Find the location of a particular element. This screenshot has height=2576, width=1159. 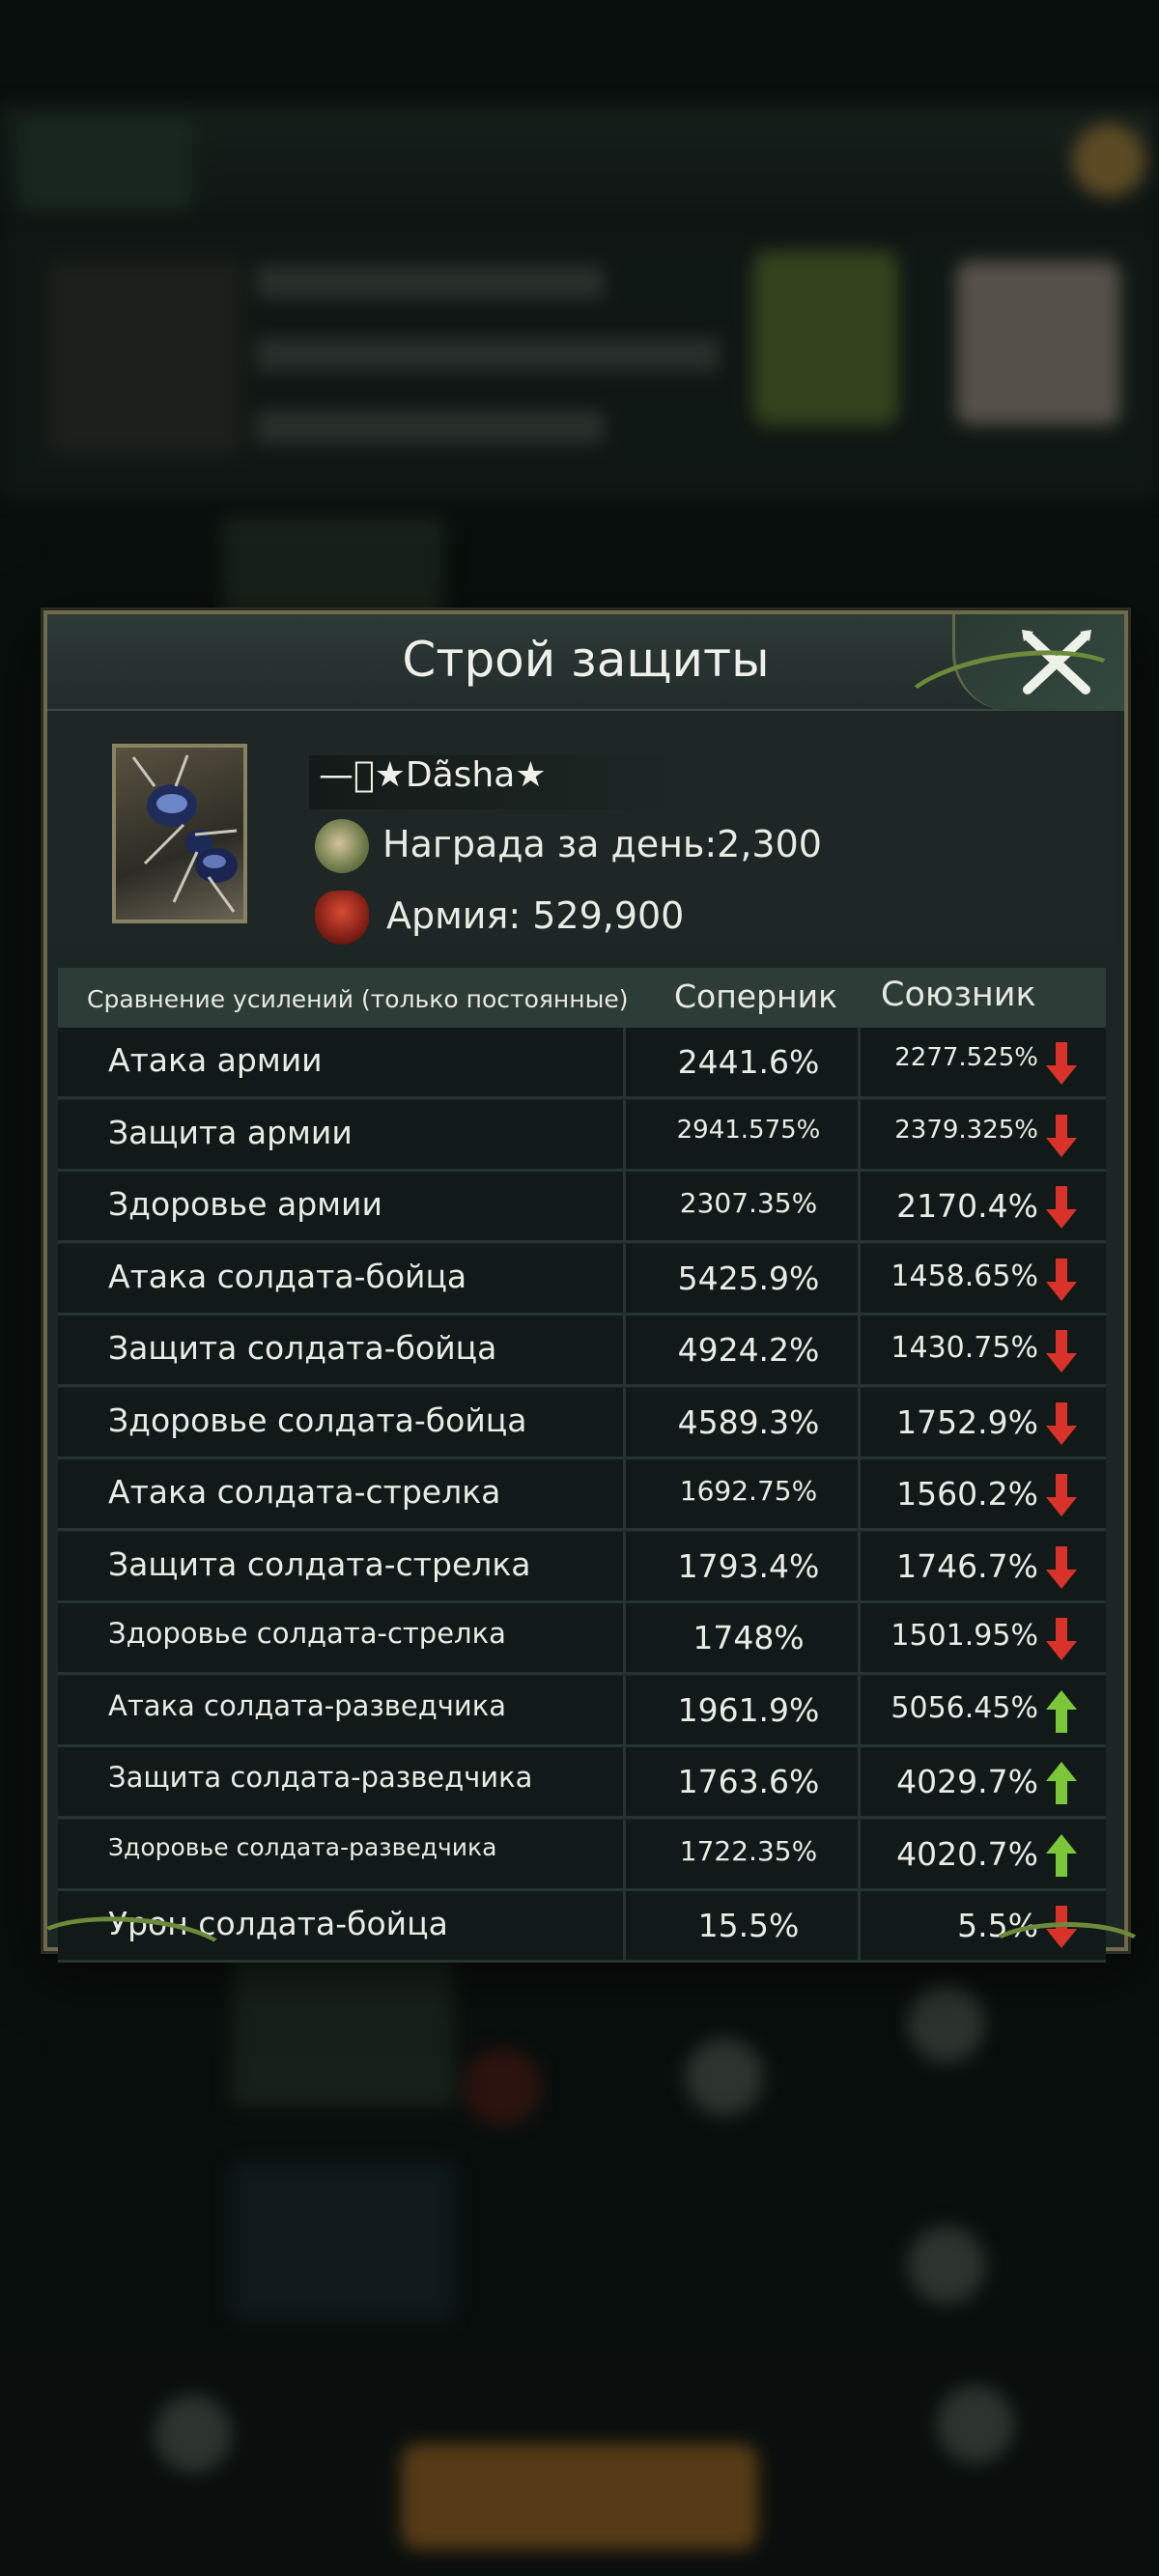

row-label: Здоровье солдата-бойца is located at coordinates (317, 1420).